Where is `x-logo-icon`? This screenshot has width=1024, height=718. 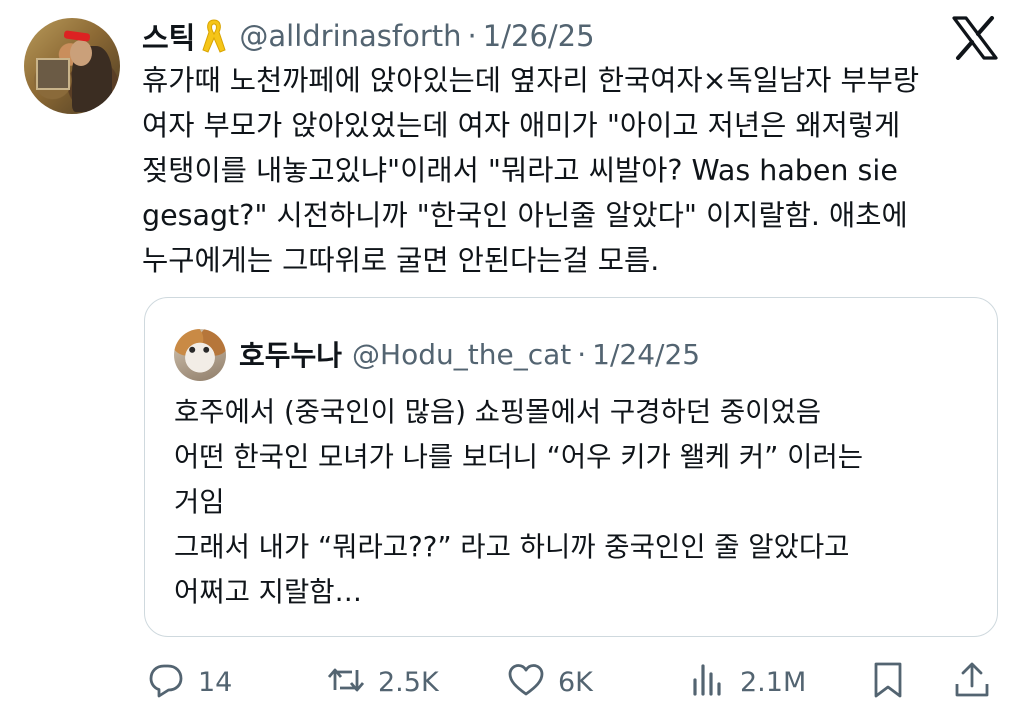
x-logo-icon is located at coordinates (975, 38).